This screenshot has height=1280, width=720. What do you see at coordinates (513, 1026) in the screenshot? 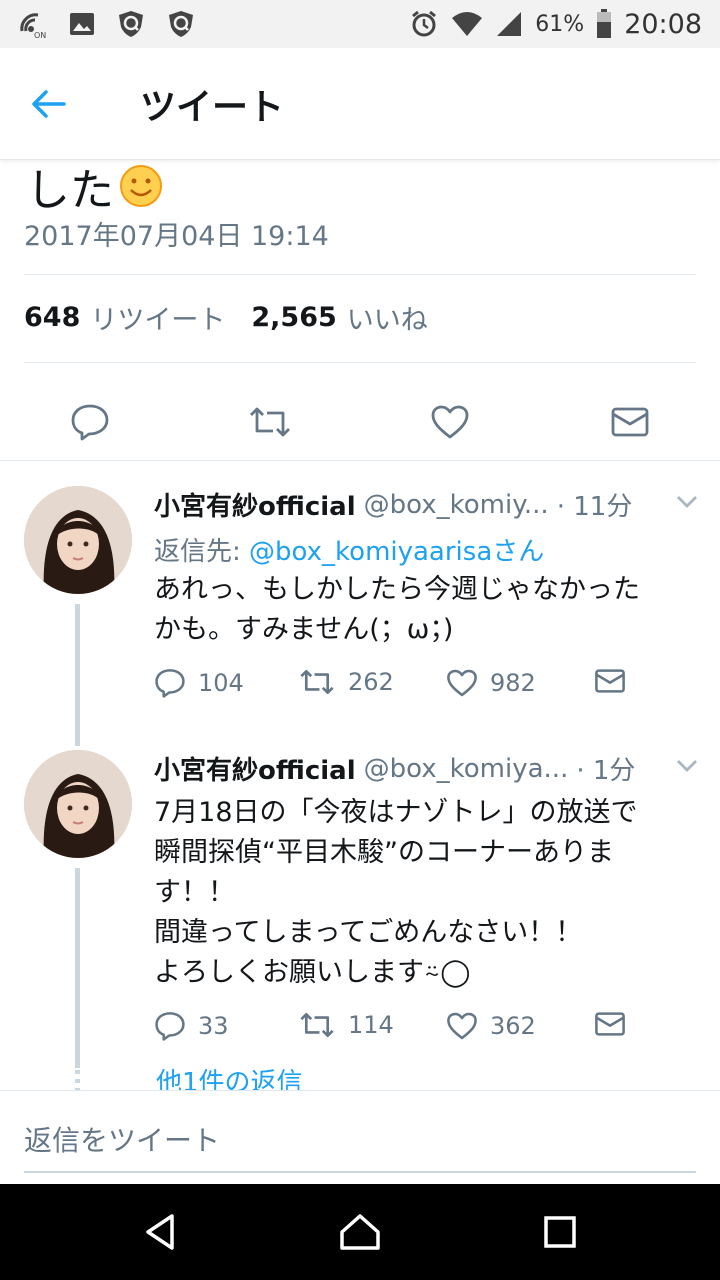
I see `like-count: 362` at bounding box center [513, 1026].